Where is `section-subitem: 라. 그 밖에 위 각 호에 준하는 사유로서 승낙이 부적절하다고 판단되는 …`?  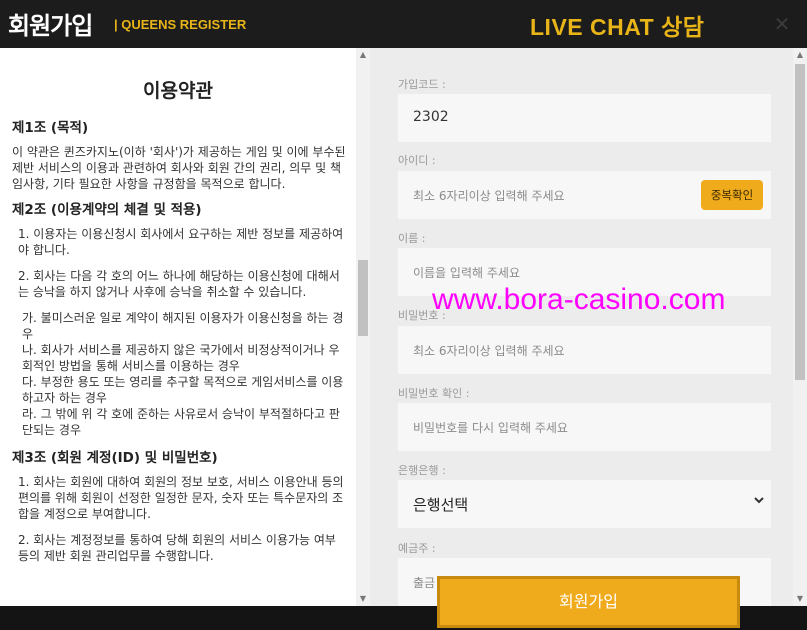 section-subitem: 라. 그 밖에 위 각 호에 준하는 사유로서 승낙이 부적절하다고 판단되는 … is located at coordinates (181, 422).